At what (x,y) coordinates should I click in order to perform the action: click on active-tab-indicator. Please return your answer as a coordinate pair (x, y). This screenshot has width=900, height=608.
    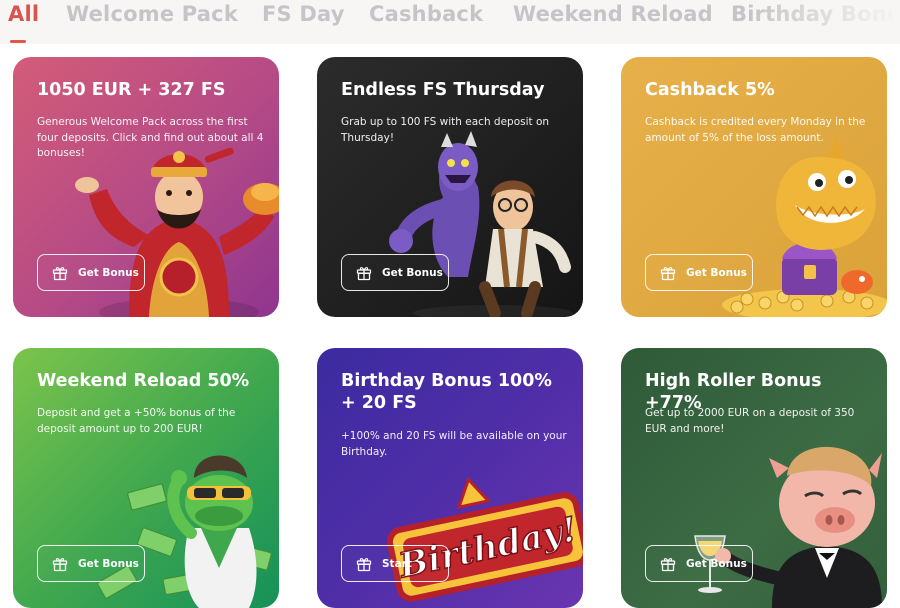
    Looking at the image, I should click on (18, 41).